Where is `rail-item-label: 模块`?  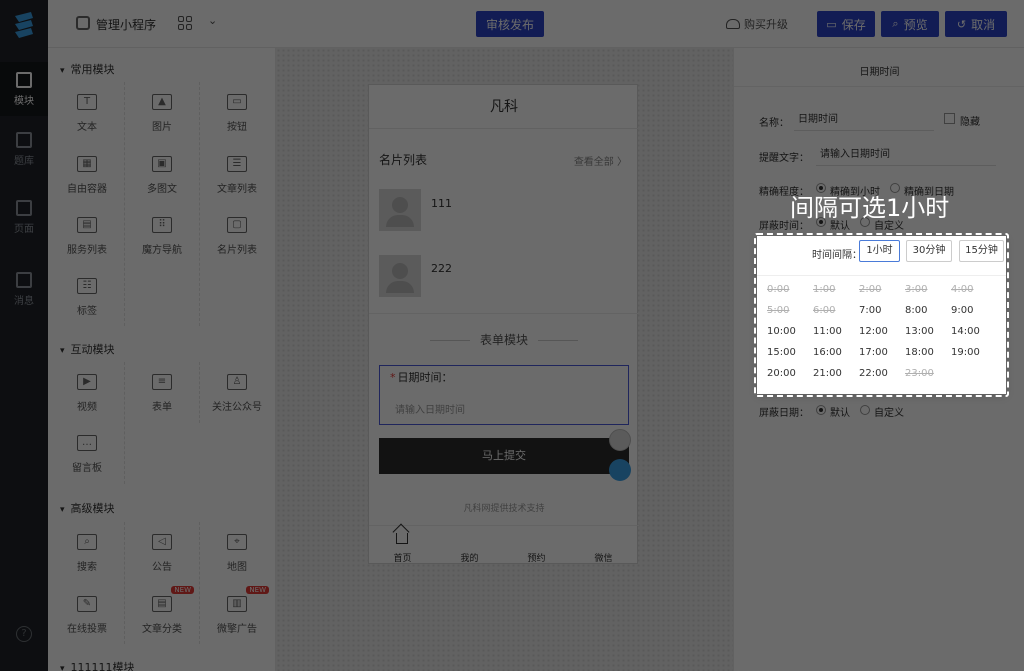
rail-item-label: 模块 is located at coordinates (24, 101).